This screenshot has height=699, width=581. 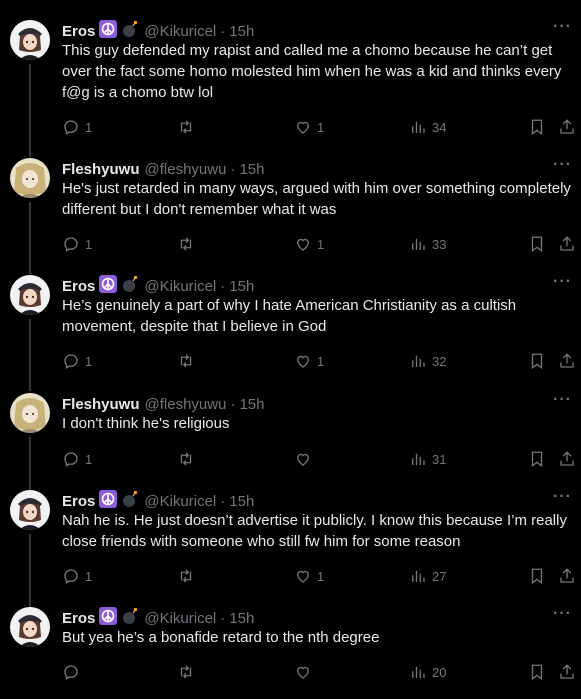 What do you see at coordinates (303, 361) in the screenshot?
I see `heart-icon` at bounding box center [303, 361].